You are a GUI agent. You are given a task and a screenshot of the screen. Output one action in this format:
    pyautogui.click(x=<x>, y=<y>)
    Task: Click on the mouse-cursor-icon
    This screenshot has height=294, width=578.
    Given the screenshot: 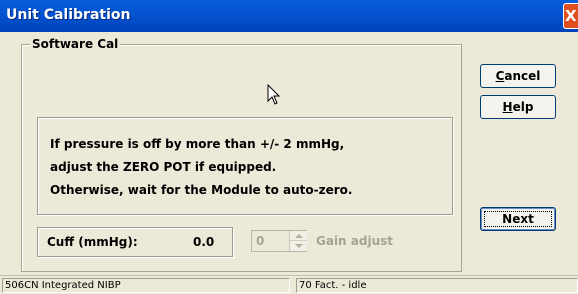 What is the action you would take?
    pyautogui.click(x=274, y=94)
    